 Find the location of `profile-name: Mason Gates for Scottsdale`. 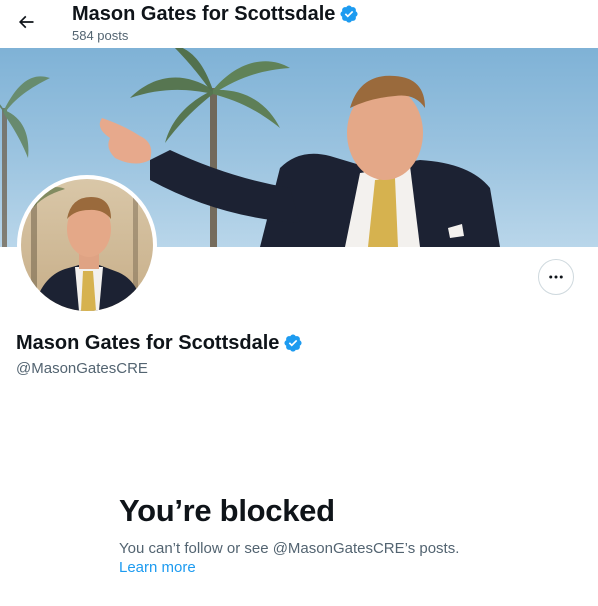

profile-name: Mason Gates for Scottsdale is located at coordinates (159, 343).